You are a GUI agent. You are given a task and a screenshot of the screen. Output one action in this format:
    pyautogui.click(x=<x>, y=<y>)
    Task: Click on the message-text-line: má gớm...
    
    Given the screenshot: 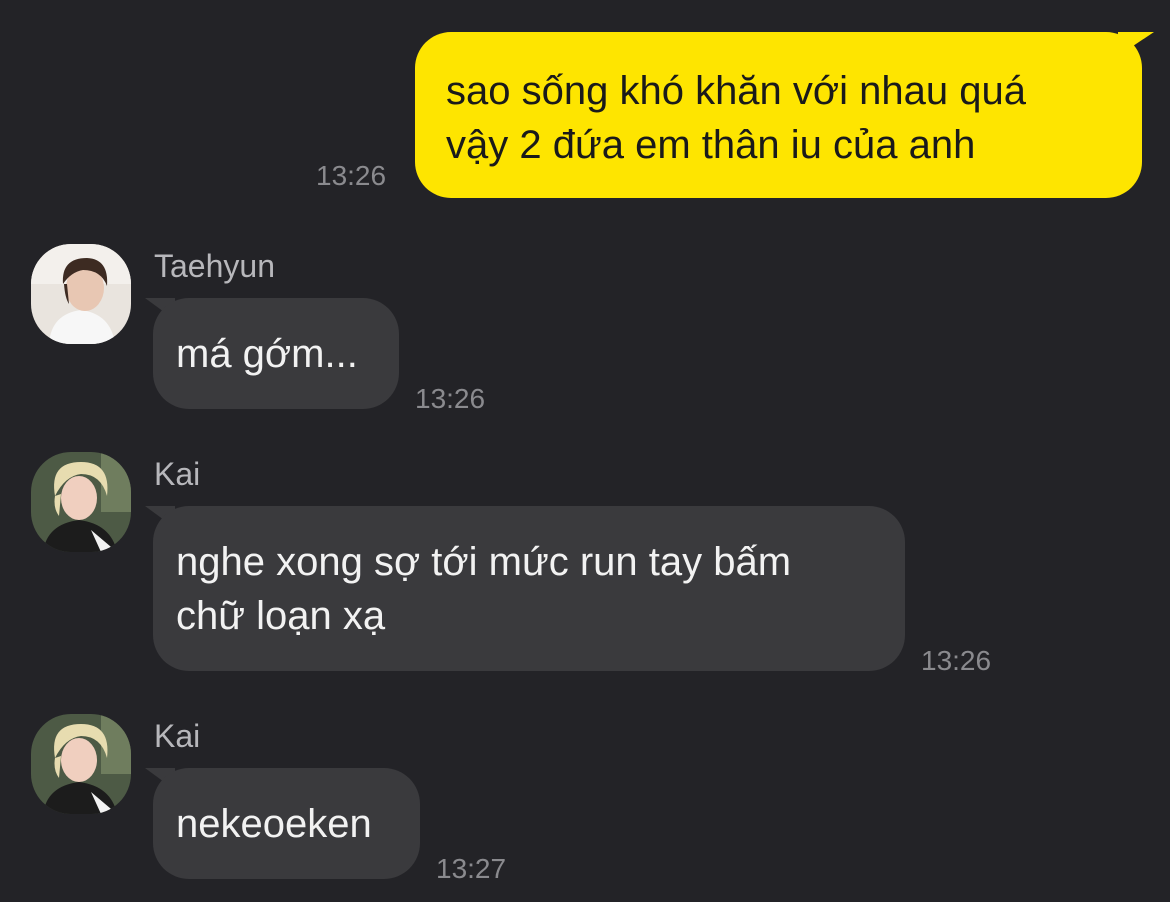 What is the action you would take?
    pyautogui.click(x=267, y=354)
    